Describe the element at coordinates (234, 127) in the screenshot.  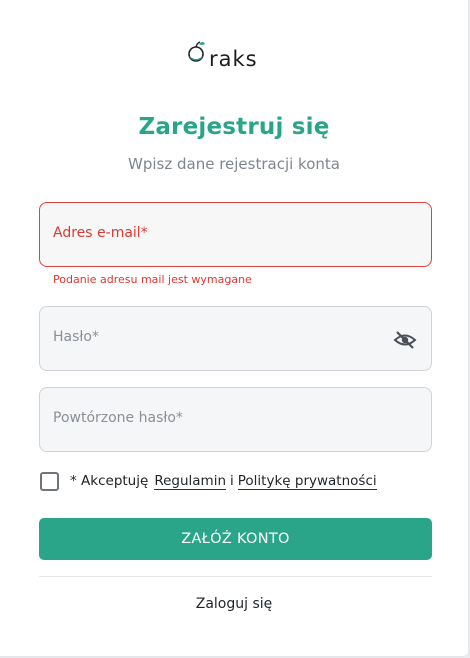
I see `page-title: Zarejestruj się` at that location.